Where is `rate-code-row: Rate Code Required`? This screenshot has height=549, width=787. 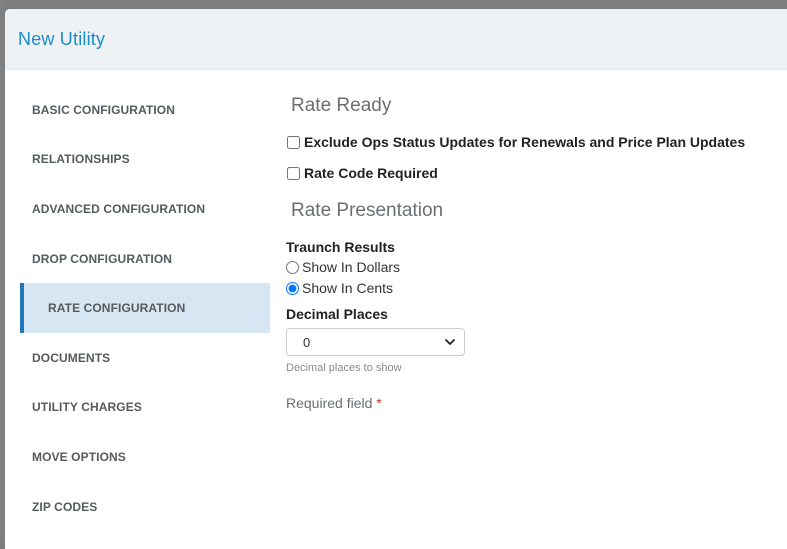 rate-code-row: Rate Code Required is located at coordinates (536, 173).